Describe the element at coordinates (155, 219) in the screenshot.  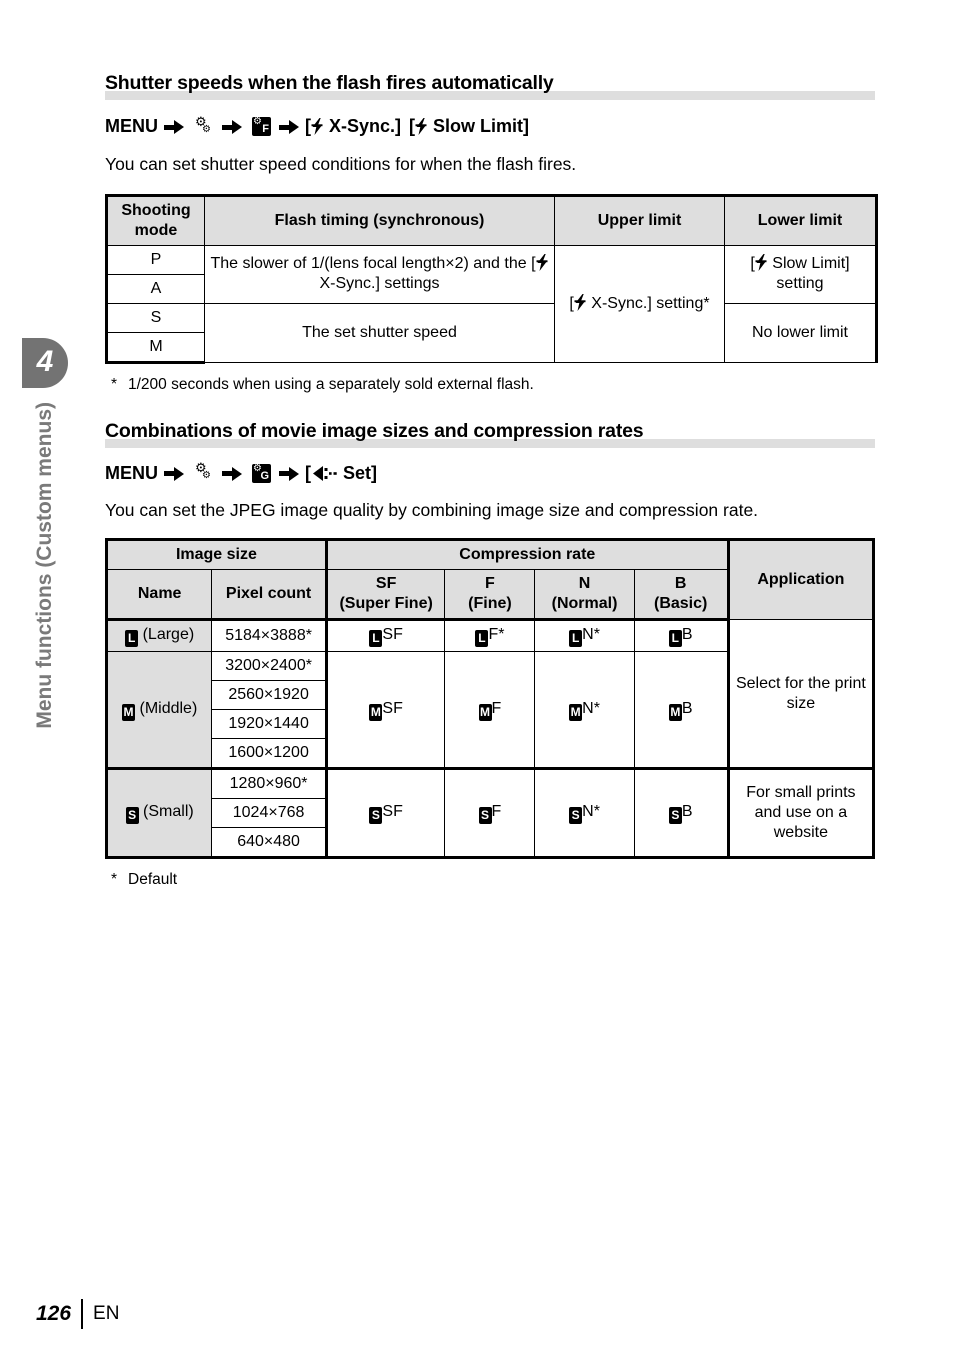
I see `col-shooting-mode: Shooting mode` at that location.